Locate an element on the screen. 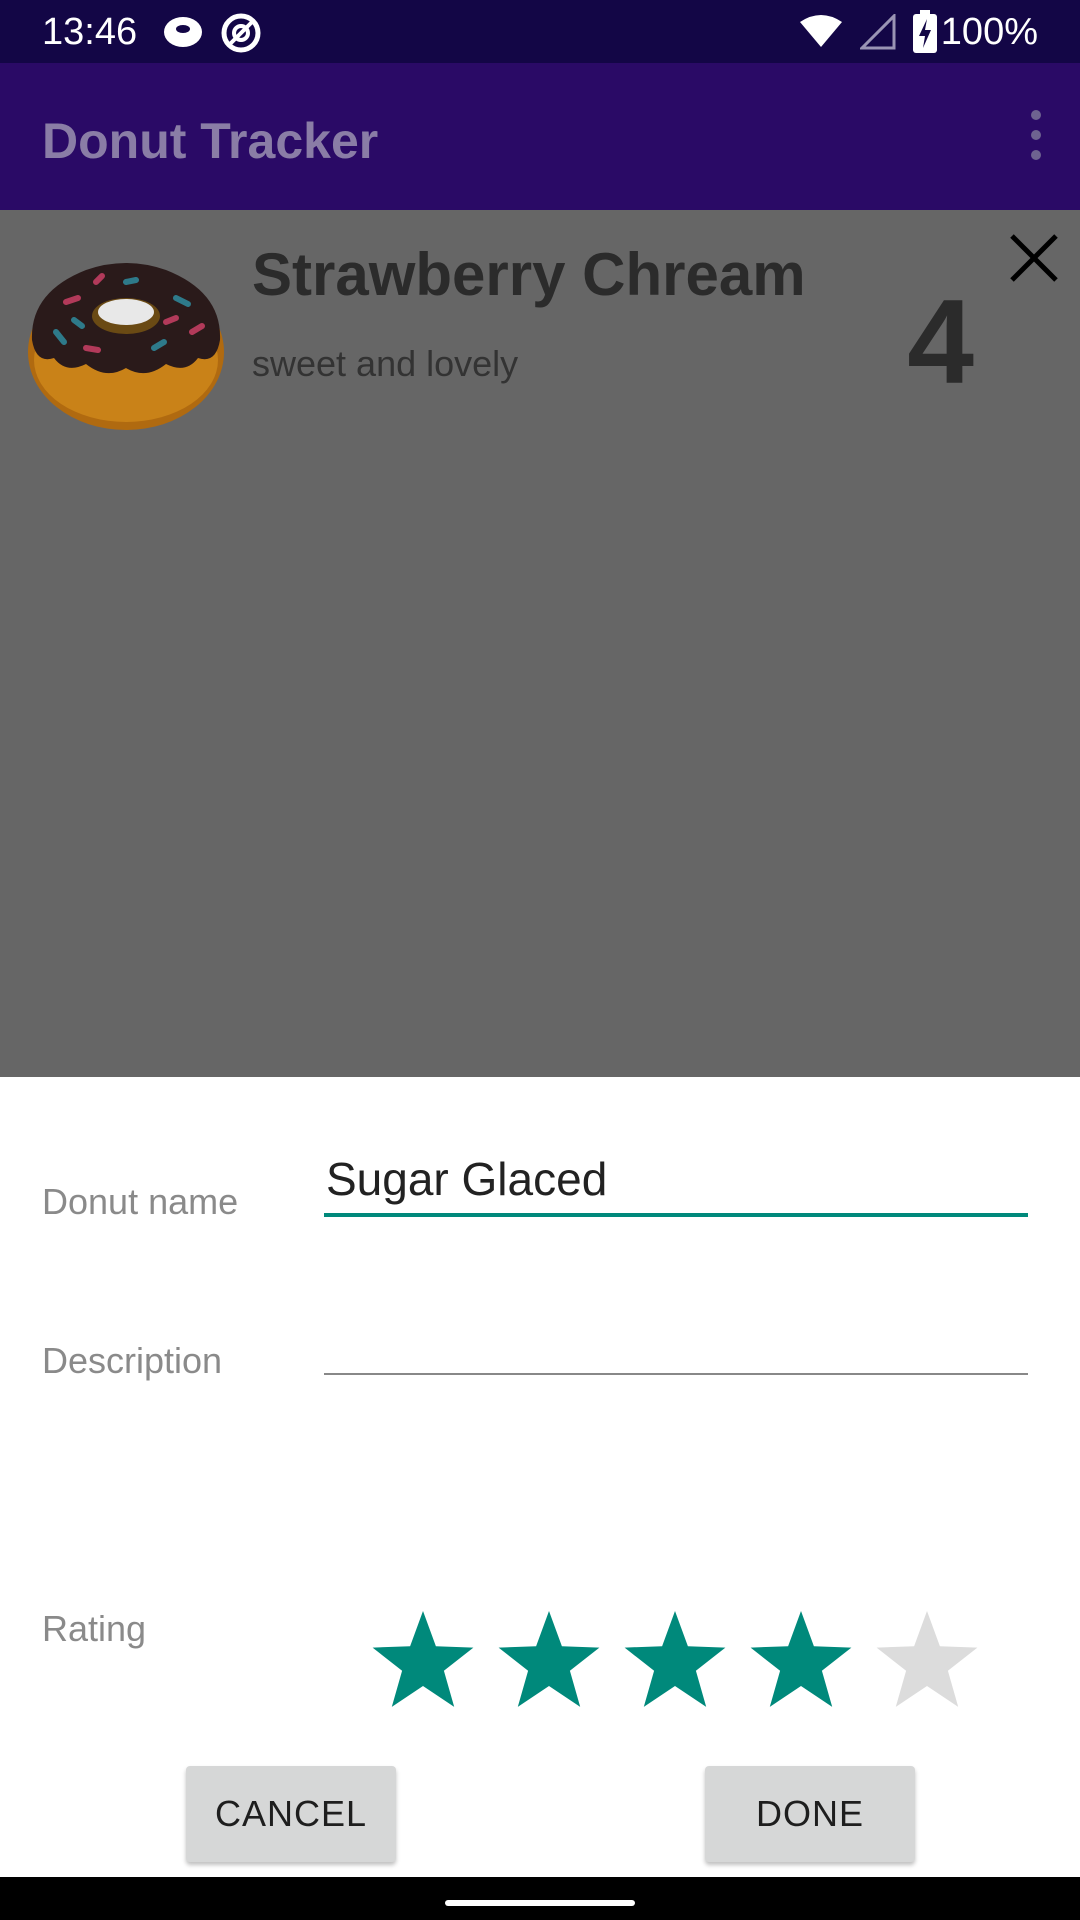 This screenshot has height=1920, width=1080. sync-icon is located at coordinates (241, 33).